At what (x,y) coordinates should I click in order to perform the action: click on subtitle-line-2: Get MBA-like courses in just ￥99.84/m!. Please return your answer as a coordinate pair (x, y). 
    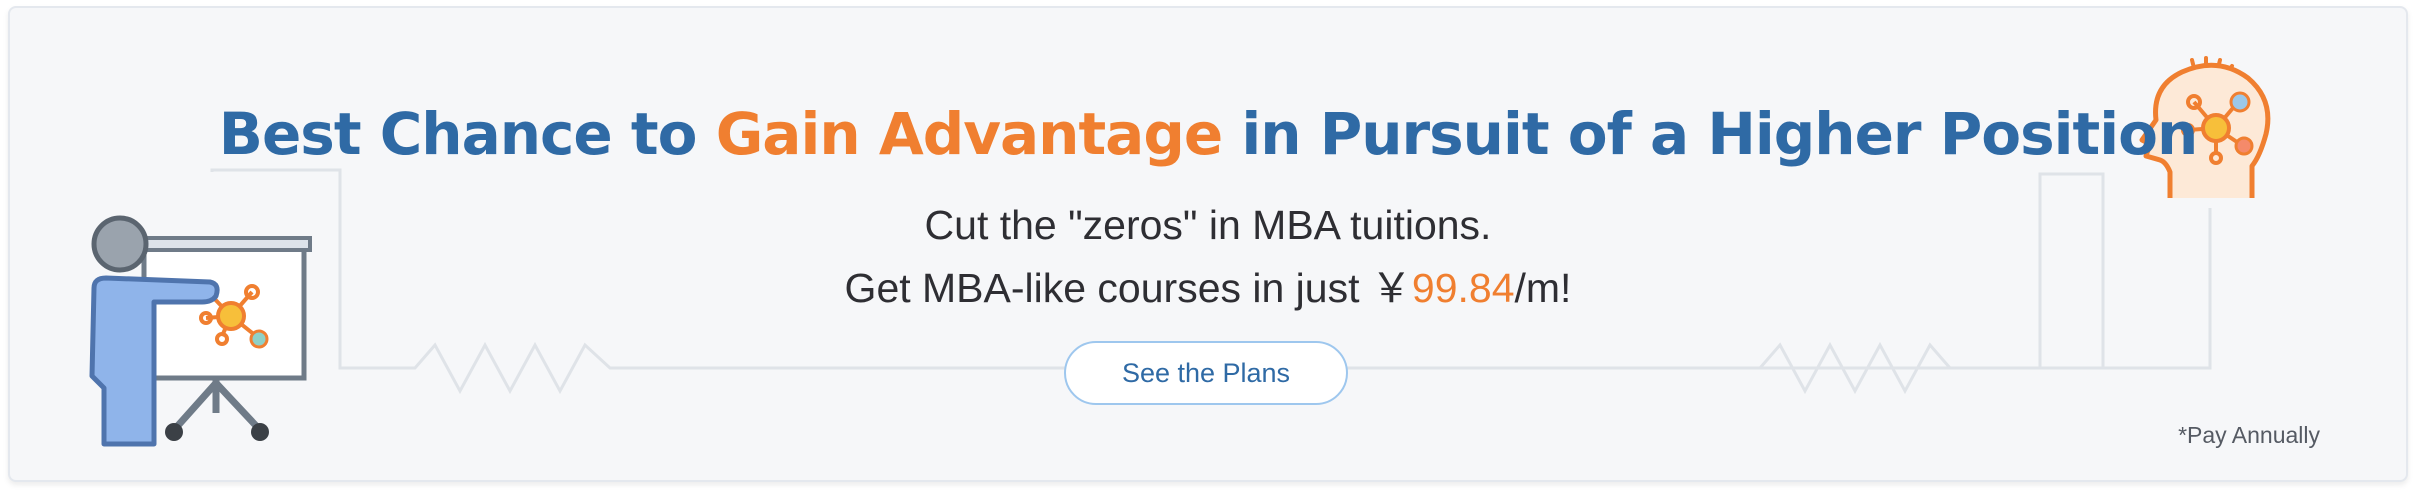
    Looking at the image, I should click on (1208, 284).